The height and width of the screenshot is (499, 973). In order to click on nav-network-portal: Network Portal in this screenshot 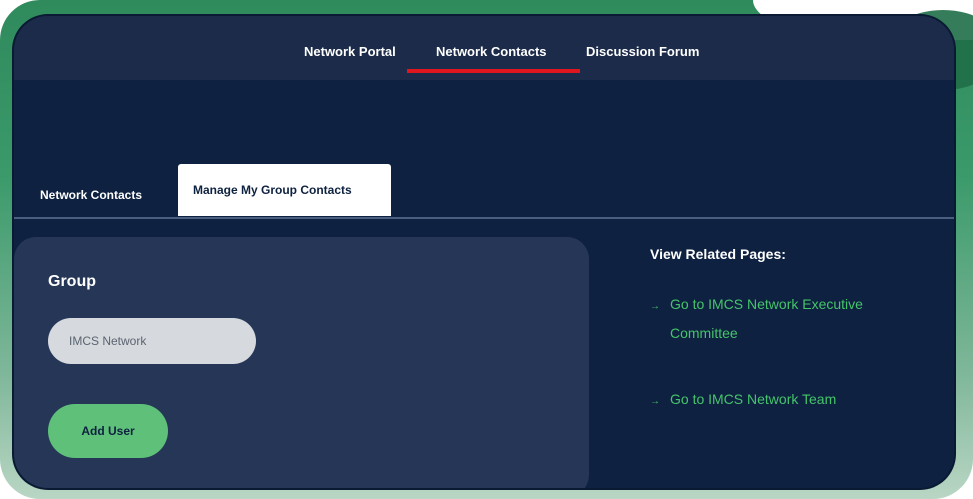, I will do `click(350, 51)`.